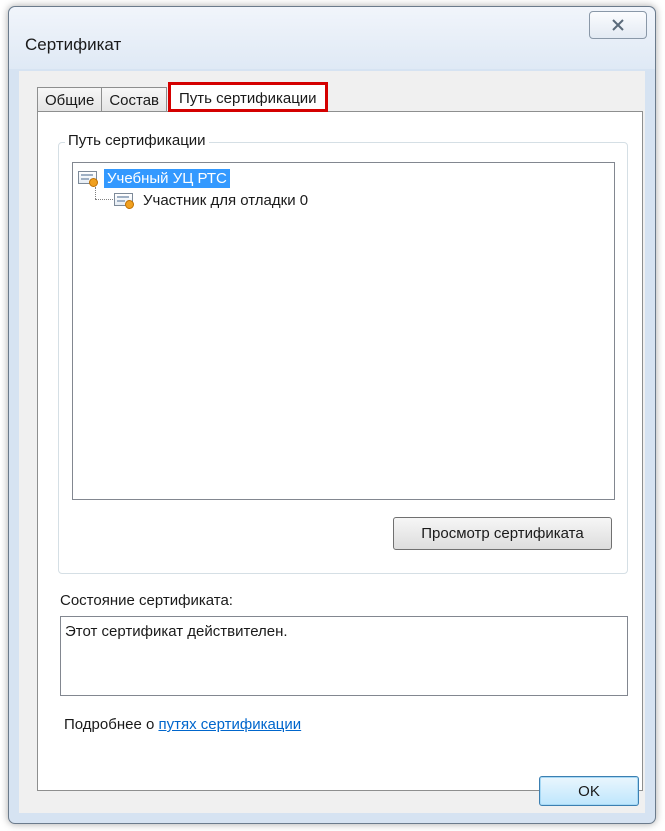 Image resolution: width=665 pixels, height=831 pixels. What do you see at coordinates (111, 724) in the screenshot?
I see `more-info-prefix: Подробнее о` at bounding box center [111, 724].